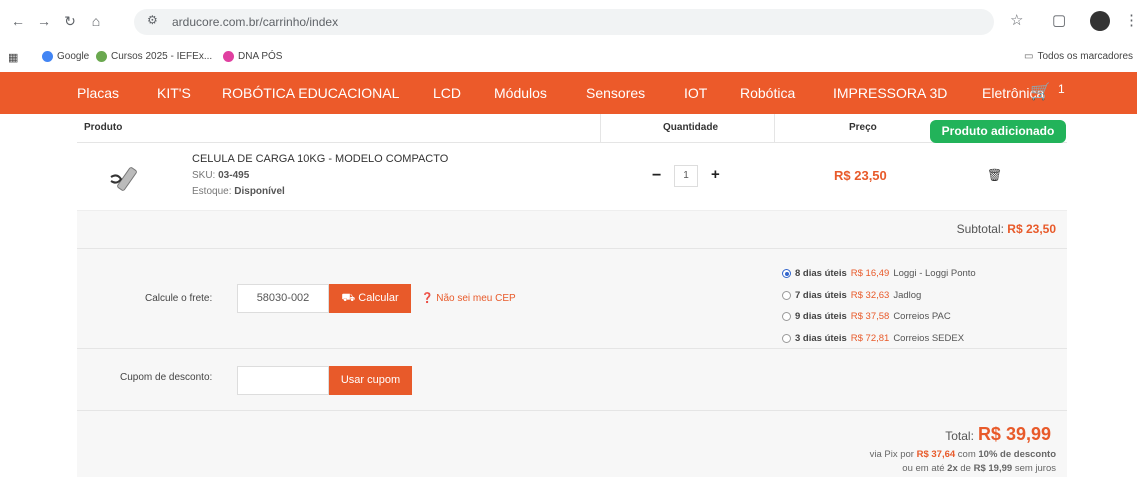  I want to click on avatar, so click(1100, 21).